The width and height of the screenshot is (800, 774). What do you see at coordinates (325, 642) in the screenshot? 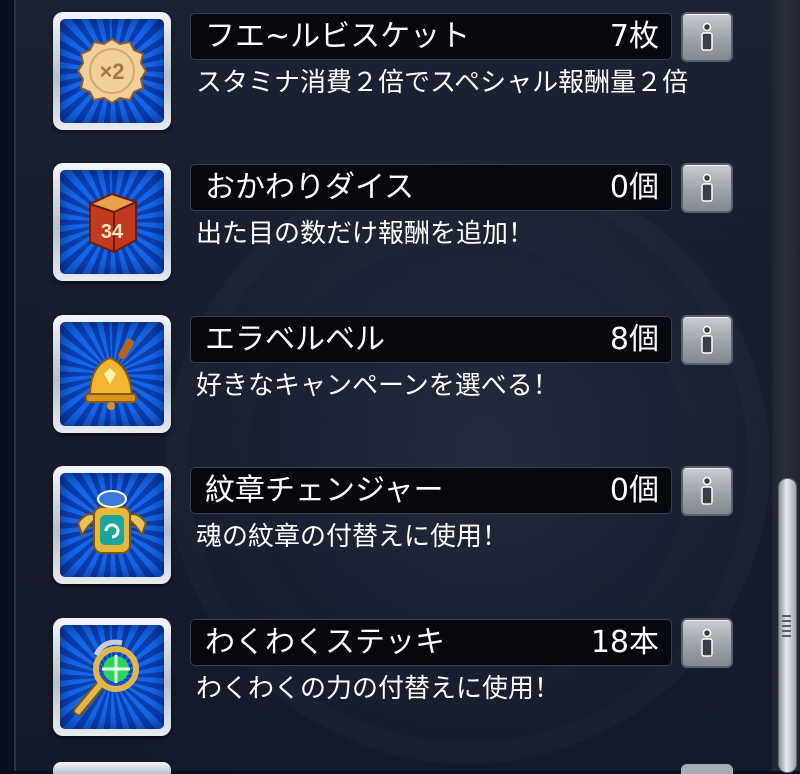
I see `item-name: わくわくステッキ` at bounding box center [325, 642].